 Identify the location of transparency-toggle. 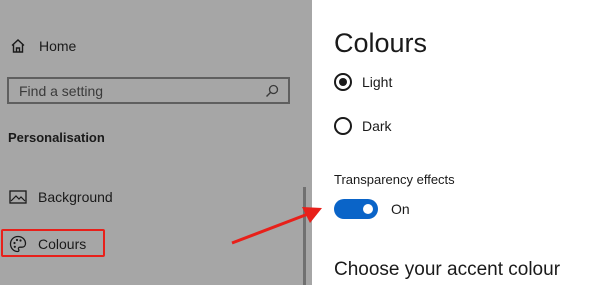
(356, 209).